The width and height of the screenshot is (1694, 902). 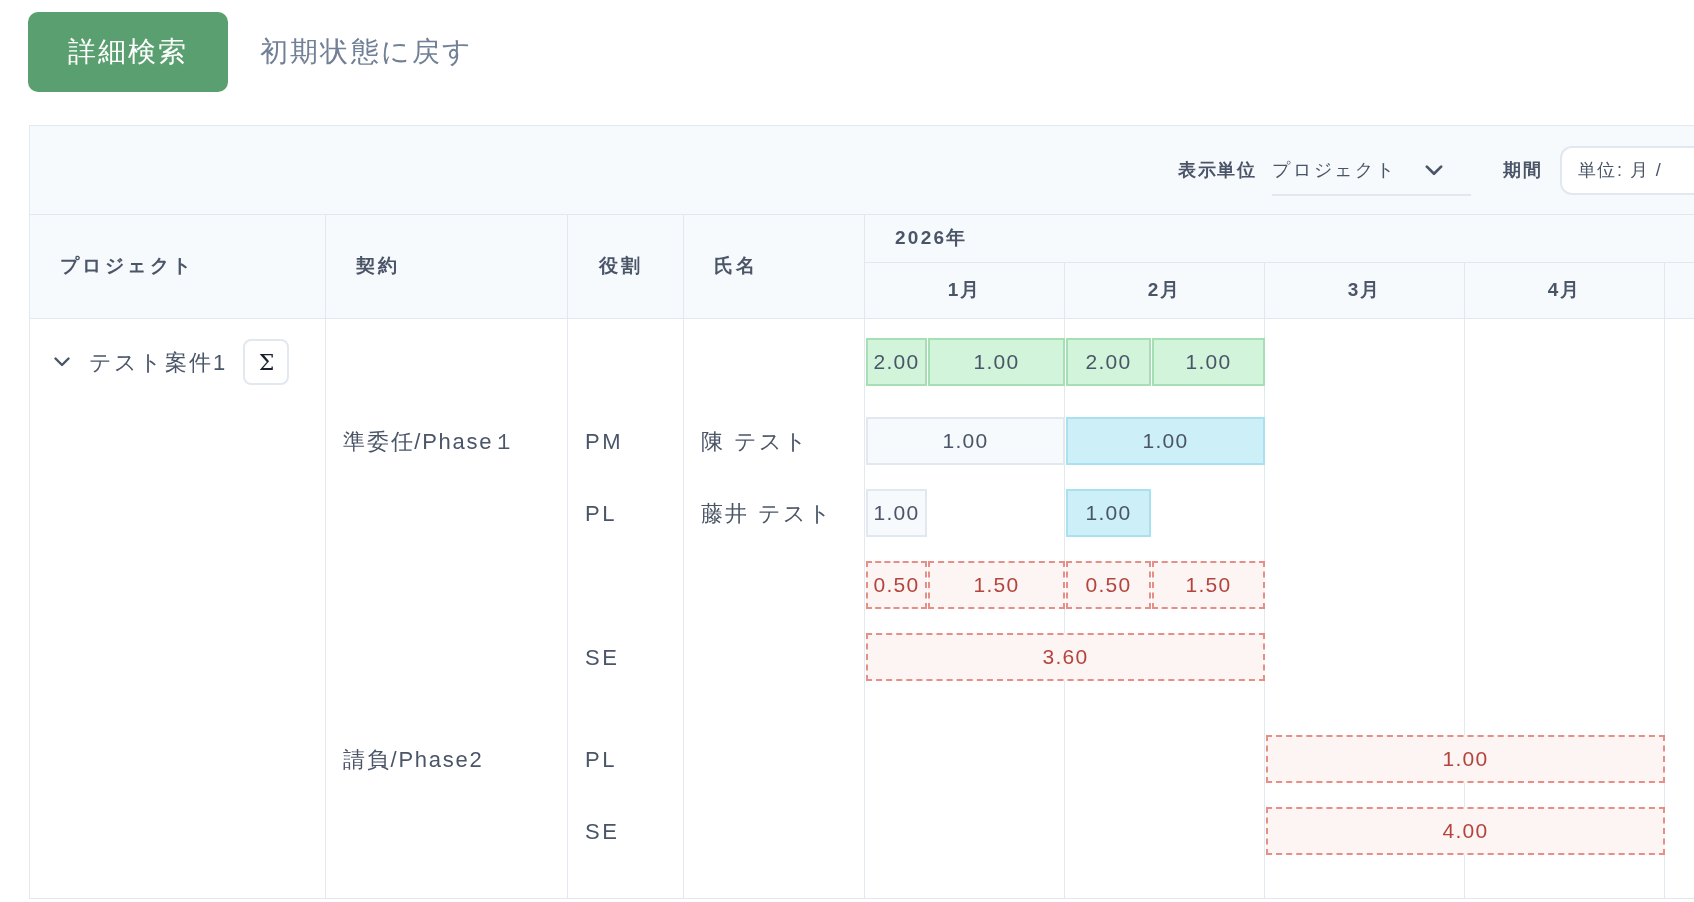 What do you see at coordinates (413, 759) in the screenshot?
I see `contract-name: 請負/Phase2` at bounding box center [413, 759].